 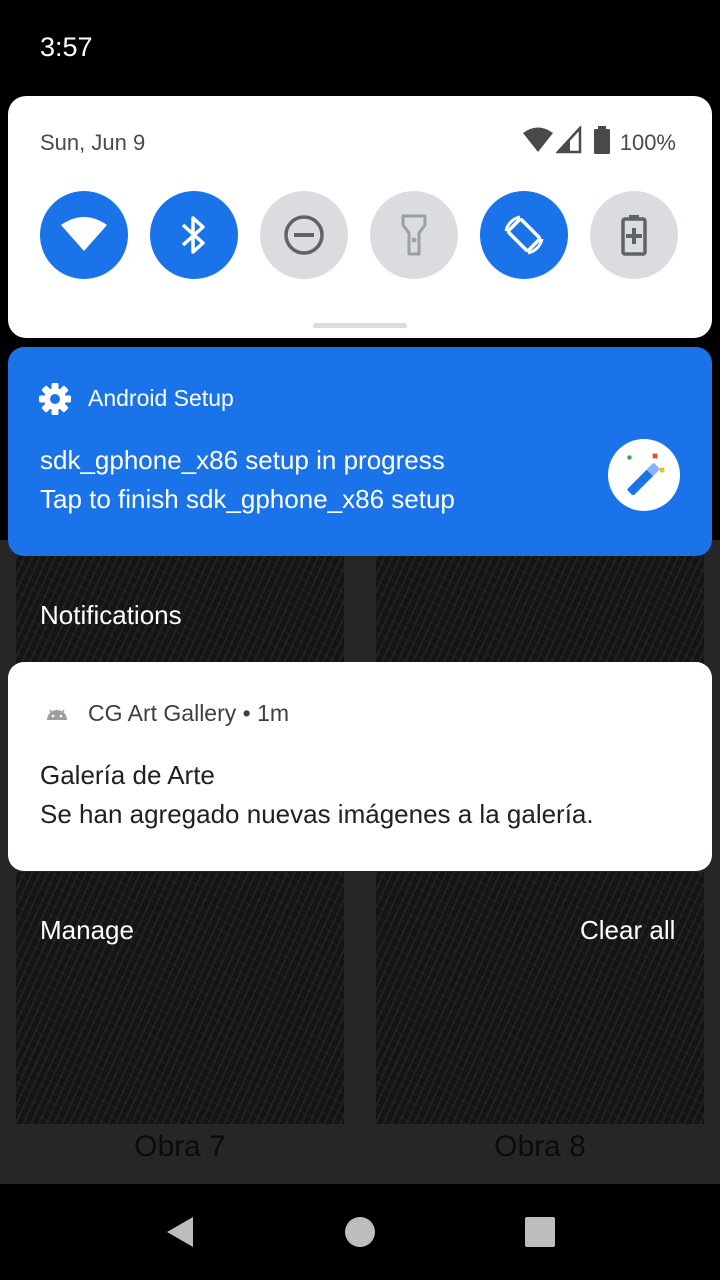 I want to click on status-bar: 3:57, so click(x=360, y=48).